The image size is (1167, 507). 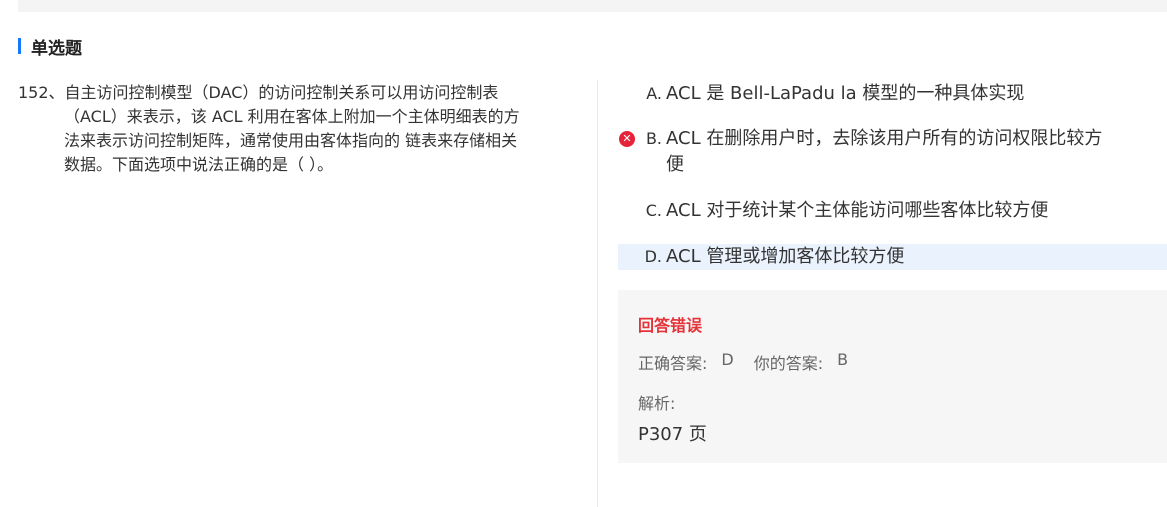 I want to click on option-b: ✕ B. ACL 在删除用户时，去除该用户所有的访问权限比较方 便, so click(x=892, y=152).